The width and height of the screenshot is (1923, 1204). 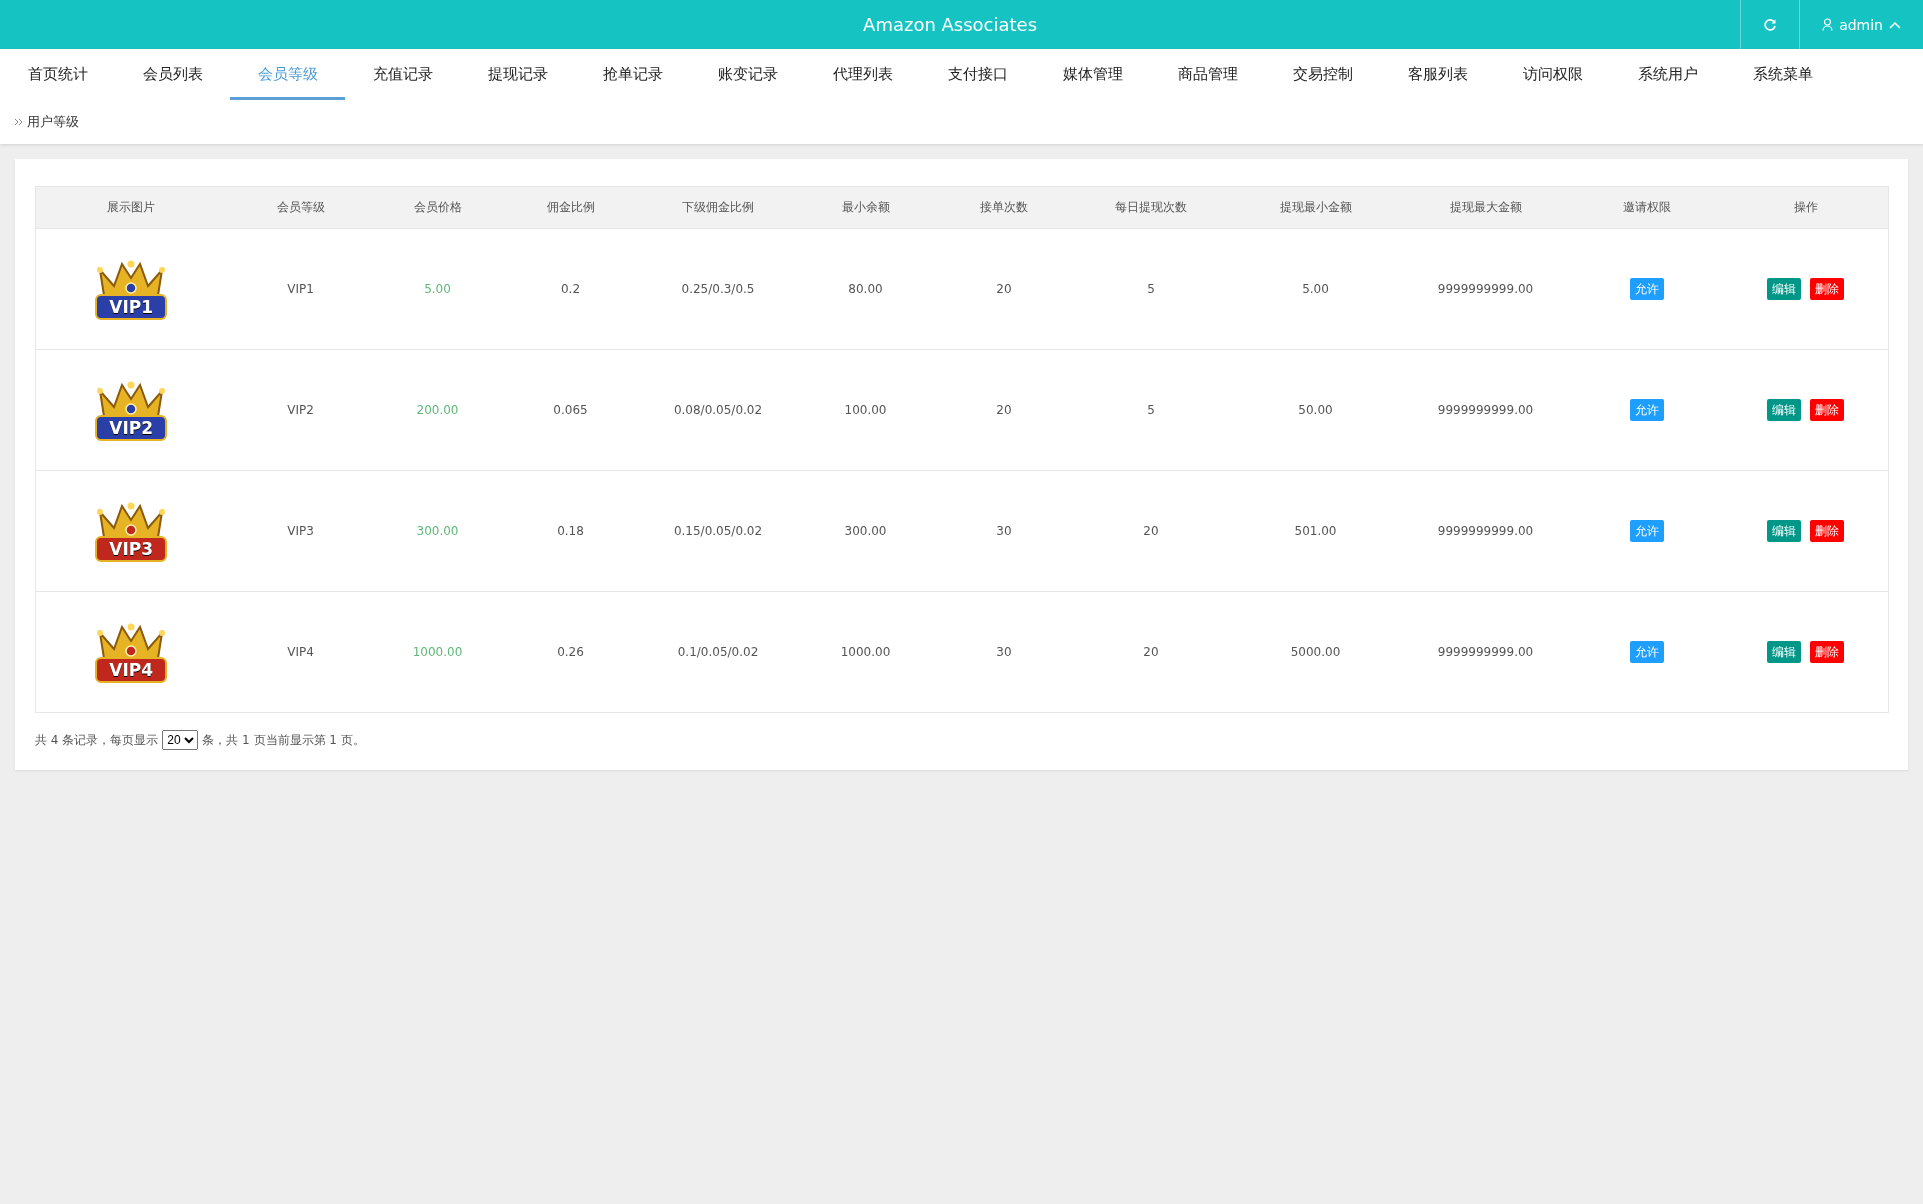 What do you see at coordinates (1315, 652) in the screenshot?
I see `table-cell: 5000.00` at bounding box center [1315, 652].